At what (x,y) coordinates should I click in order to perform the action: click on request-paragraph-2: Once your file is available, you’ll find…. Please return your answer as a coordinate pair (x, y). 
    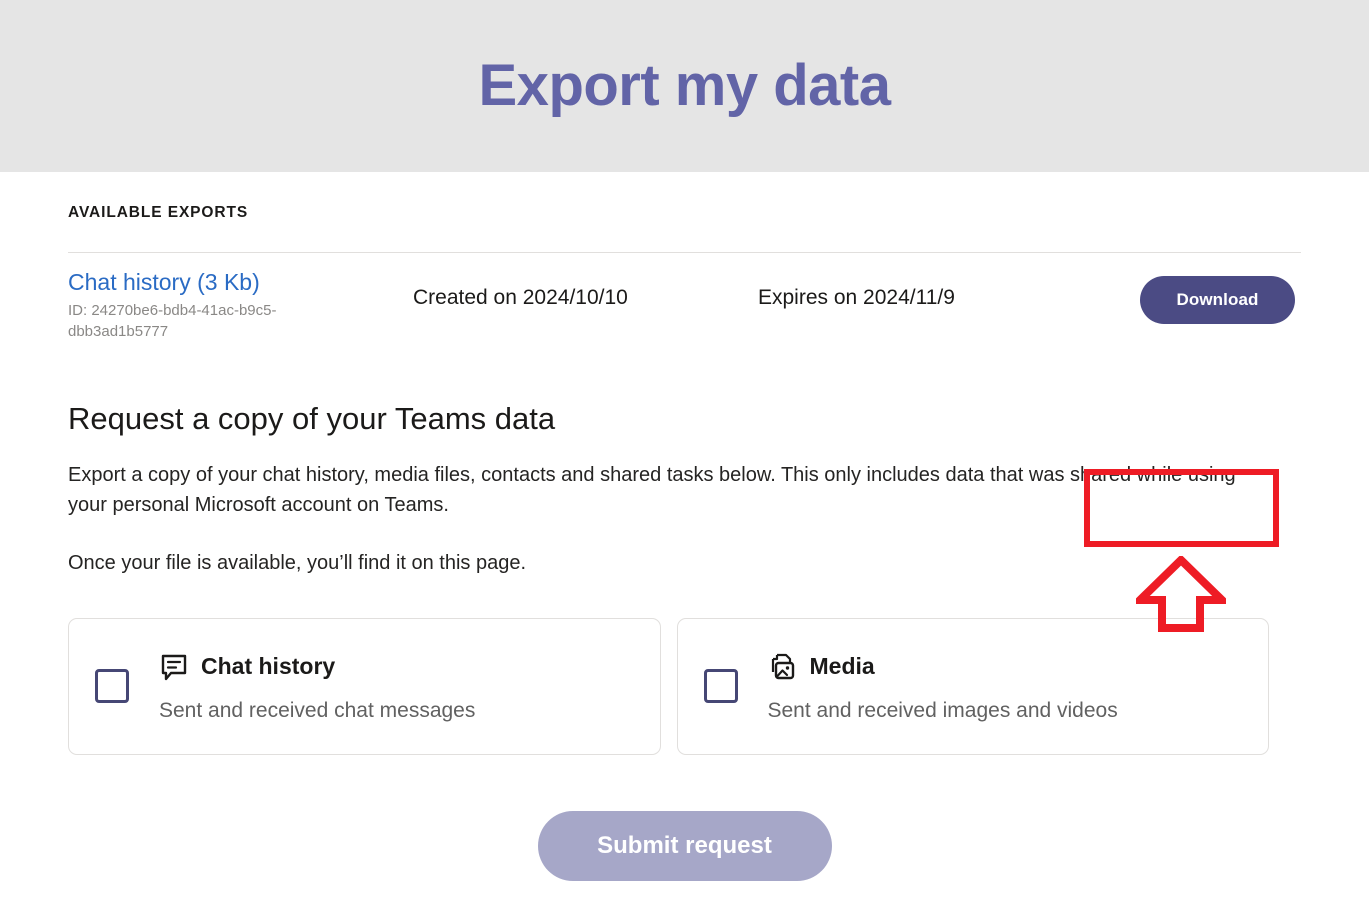
    Looking at the image, I should click on (297, 562).